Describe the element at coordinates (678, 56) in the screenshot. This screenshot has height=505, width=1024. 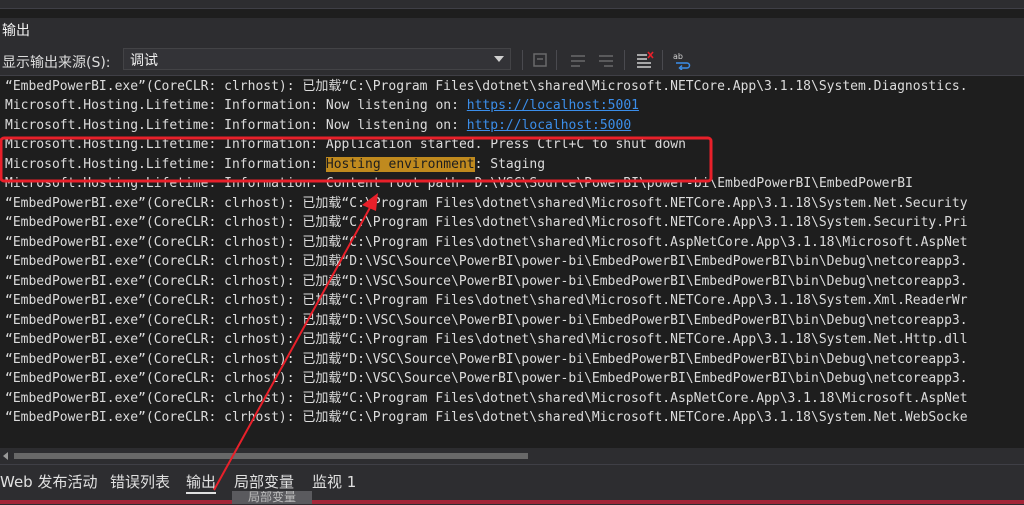
I see `svg-text: ab` at that location.